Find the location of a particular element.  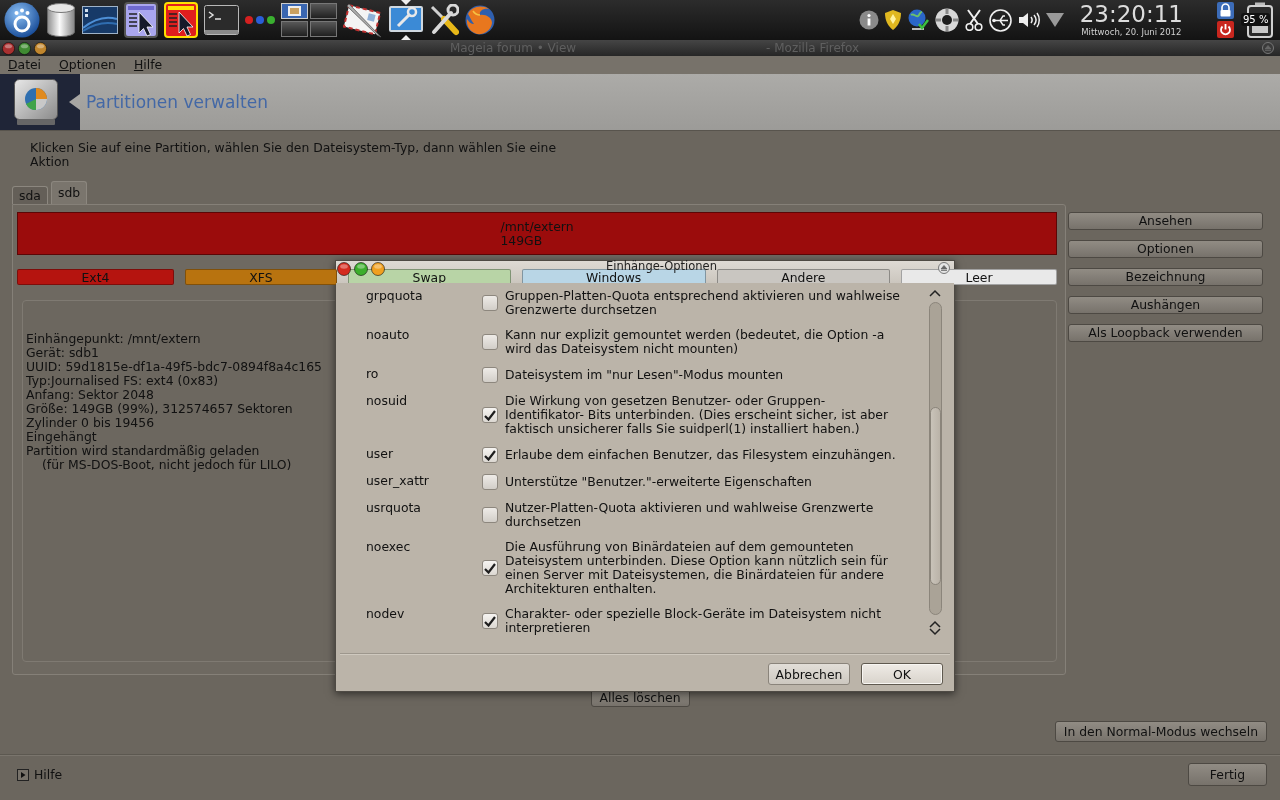

filesystem-type-button: Leer is located at coordinates (979, 277).